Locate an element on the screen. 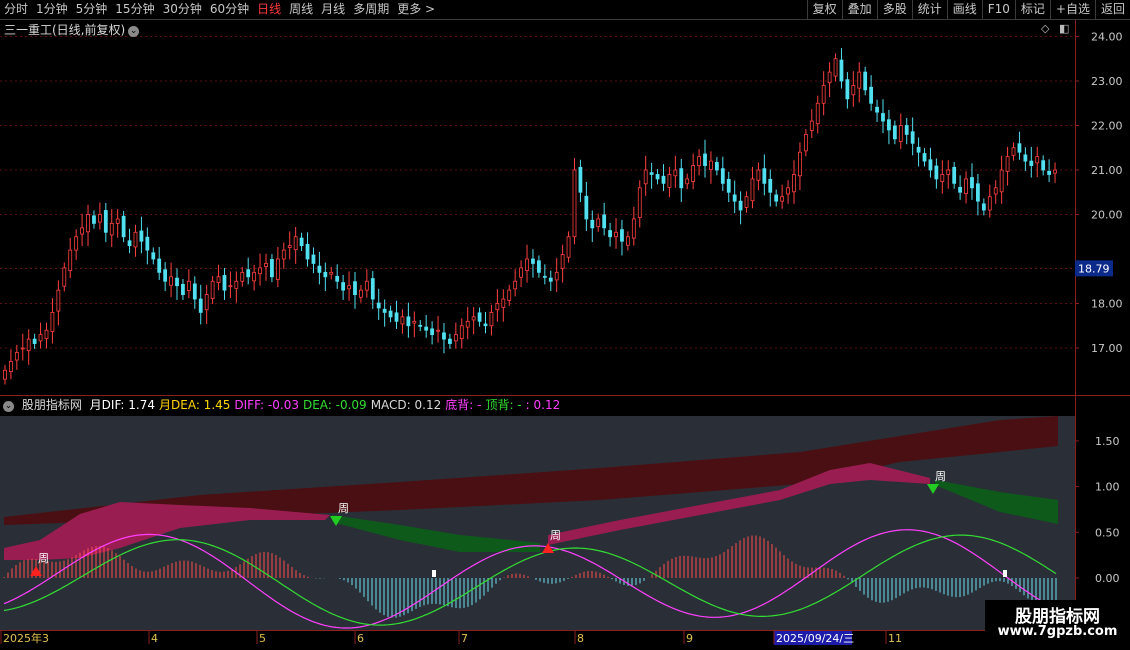  macd-tick-label: 1.00 is located at coordinates (1107, 487).